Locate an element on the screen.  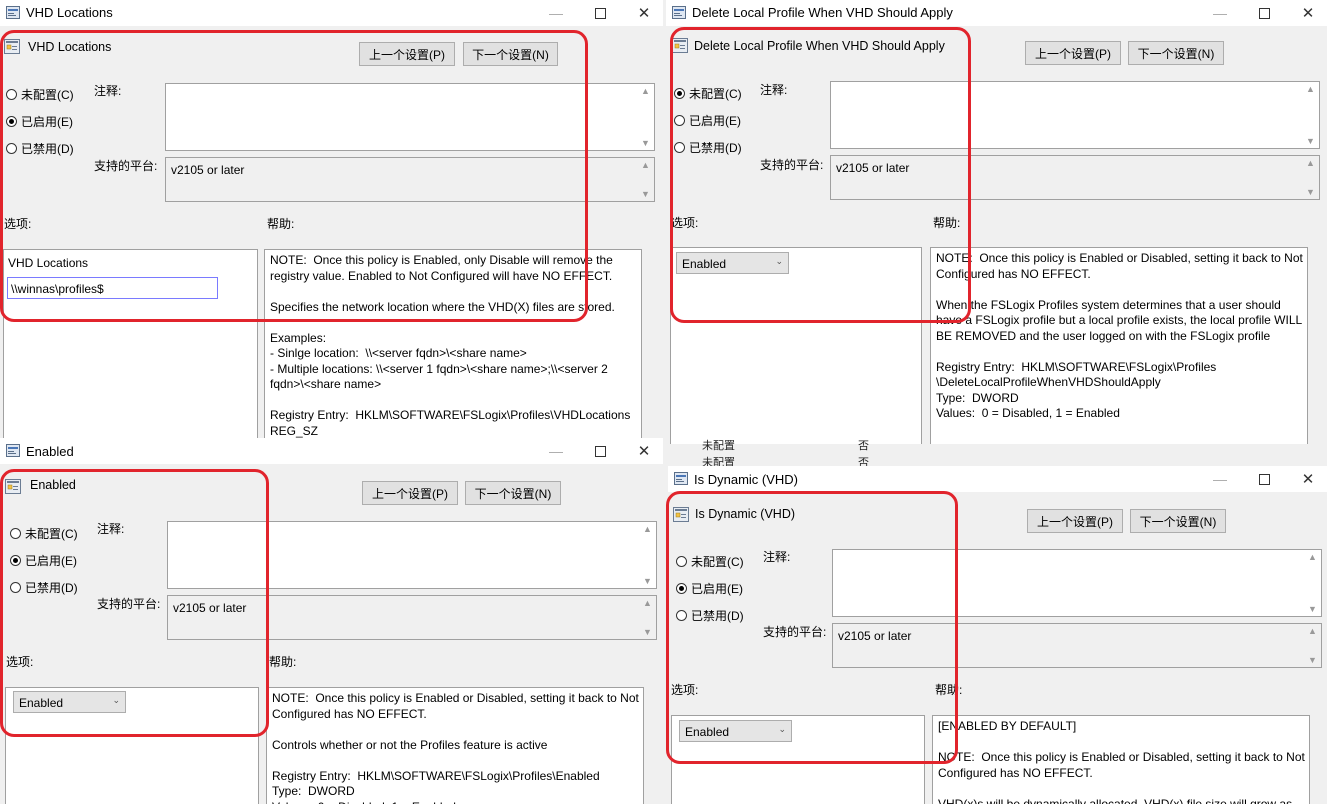
window-title: Is Dynamic (VHD) is located at coordinates (746, 479).